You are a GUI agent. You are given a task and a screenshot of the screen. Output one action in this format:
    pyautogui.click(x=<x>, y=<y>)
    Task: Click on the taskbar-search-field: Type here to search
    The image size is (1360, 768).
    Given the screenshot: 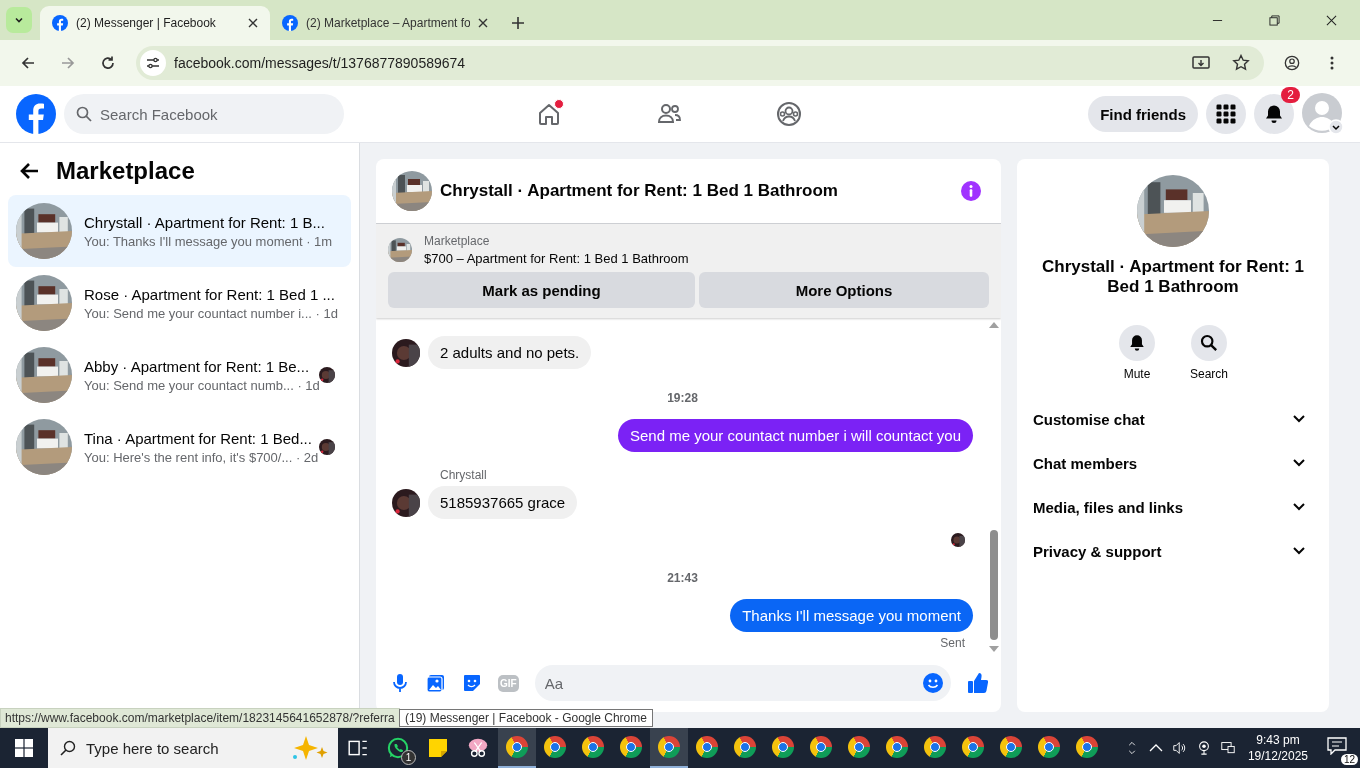 What is the action you would take?
    pyautogui.click(x=193, y=748)
    